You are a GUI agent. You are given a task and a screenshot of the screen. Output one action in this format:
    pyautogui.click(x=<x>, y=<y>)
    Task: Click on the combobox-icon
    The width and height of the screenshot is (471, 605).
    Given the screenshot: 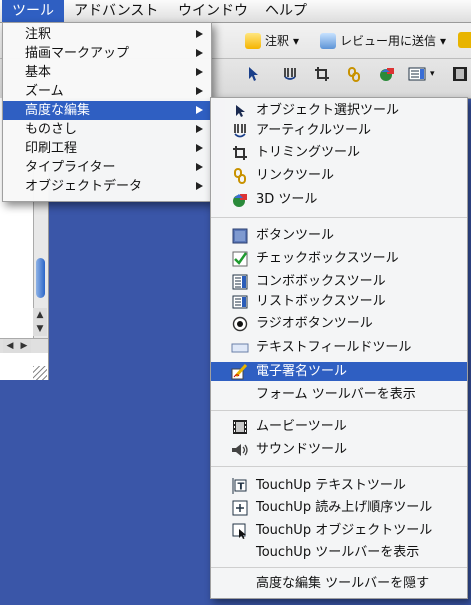 What is the action you would take?
    pyautogui.click(x=240, y=282)
    